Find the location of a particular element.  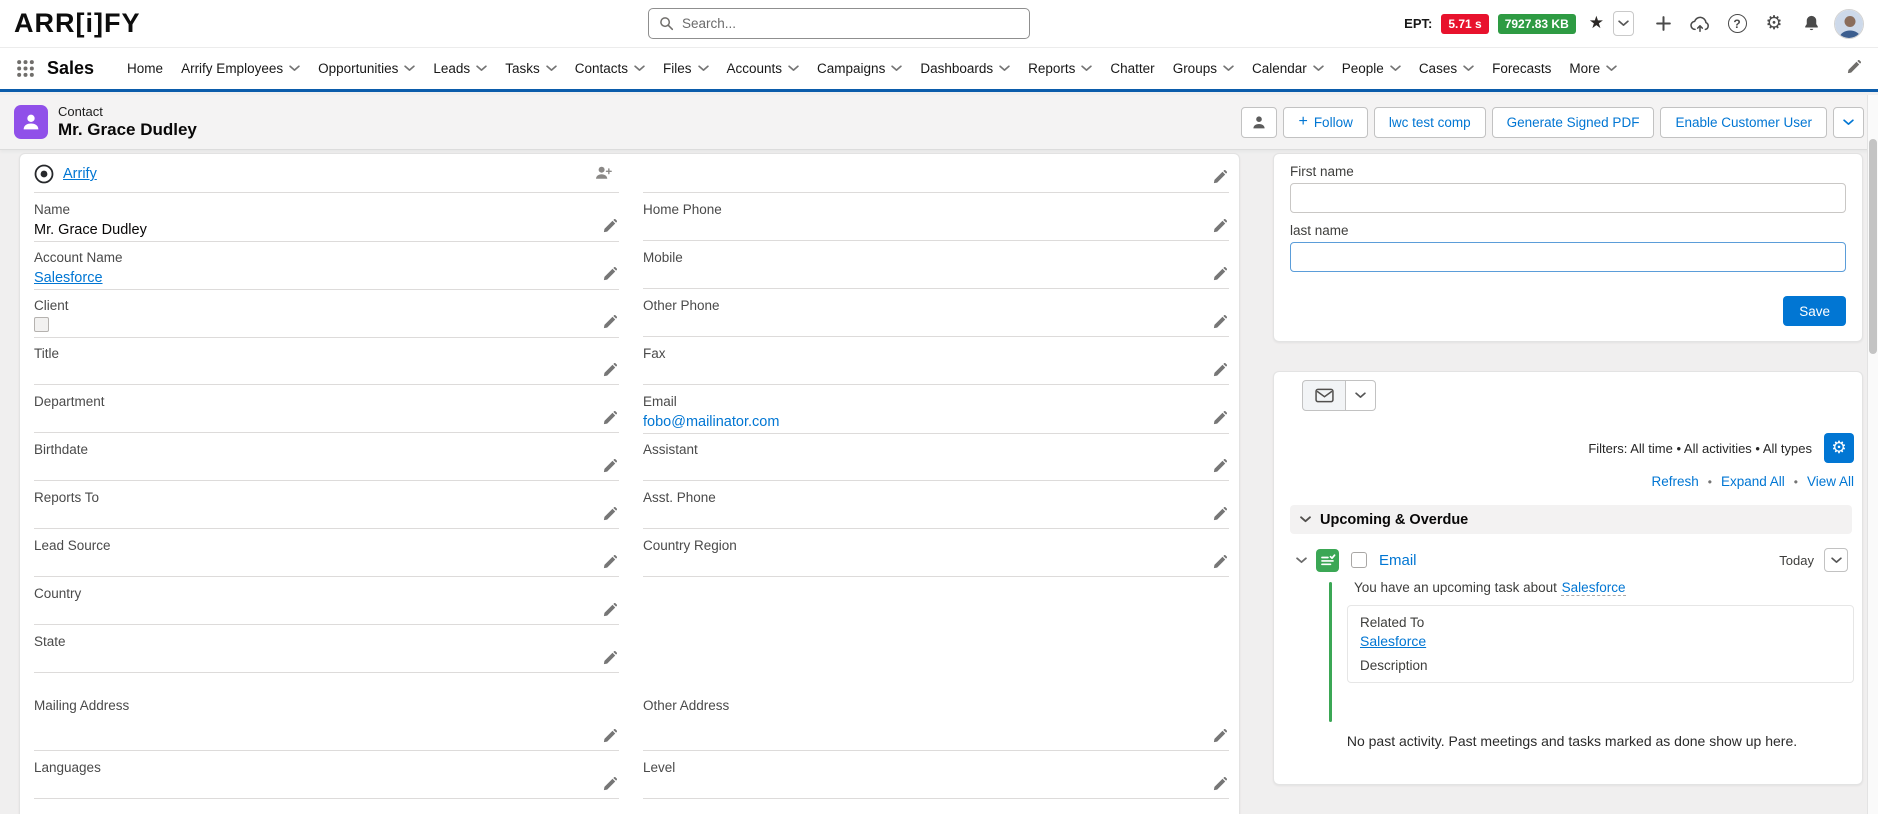

nav-edit-pencil-icon is located at coordinates (1853, 69).